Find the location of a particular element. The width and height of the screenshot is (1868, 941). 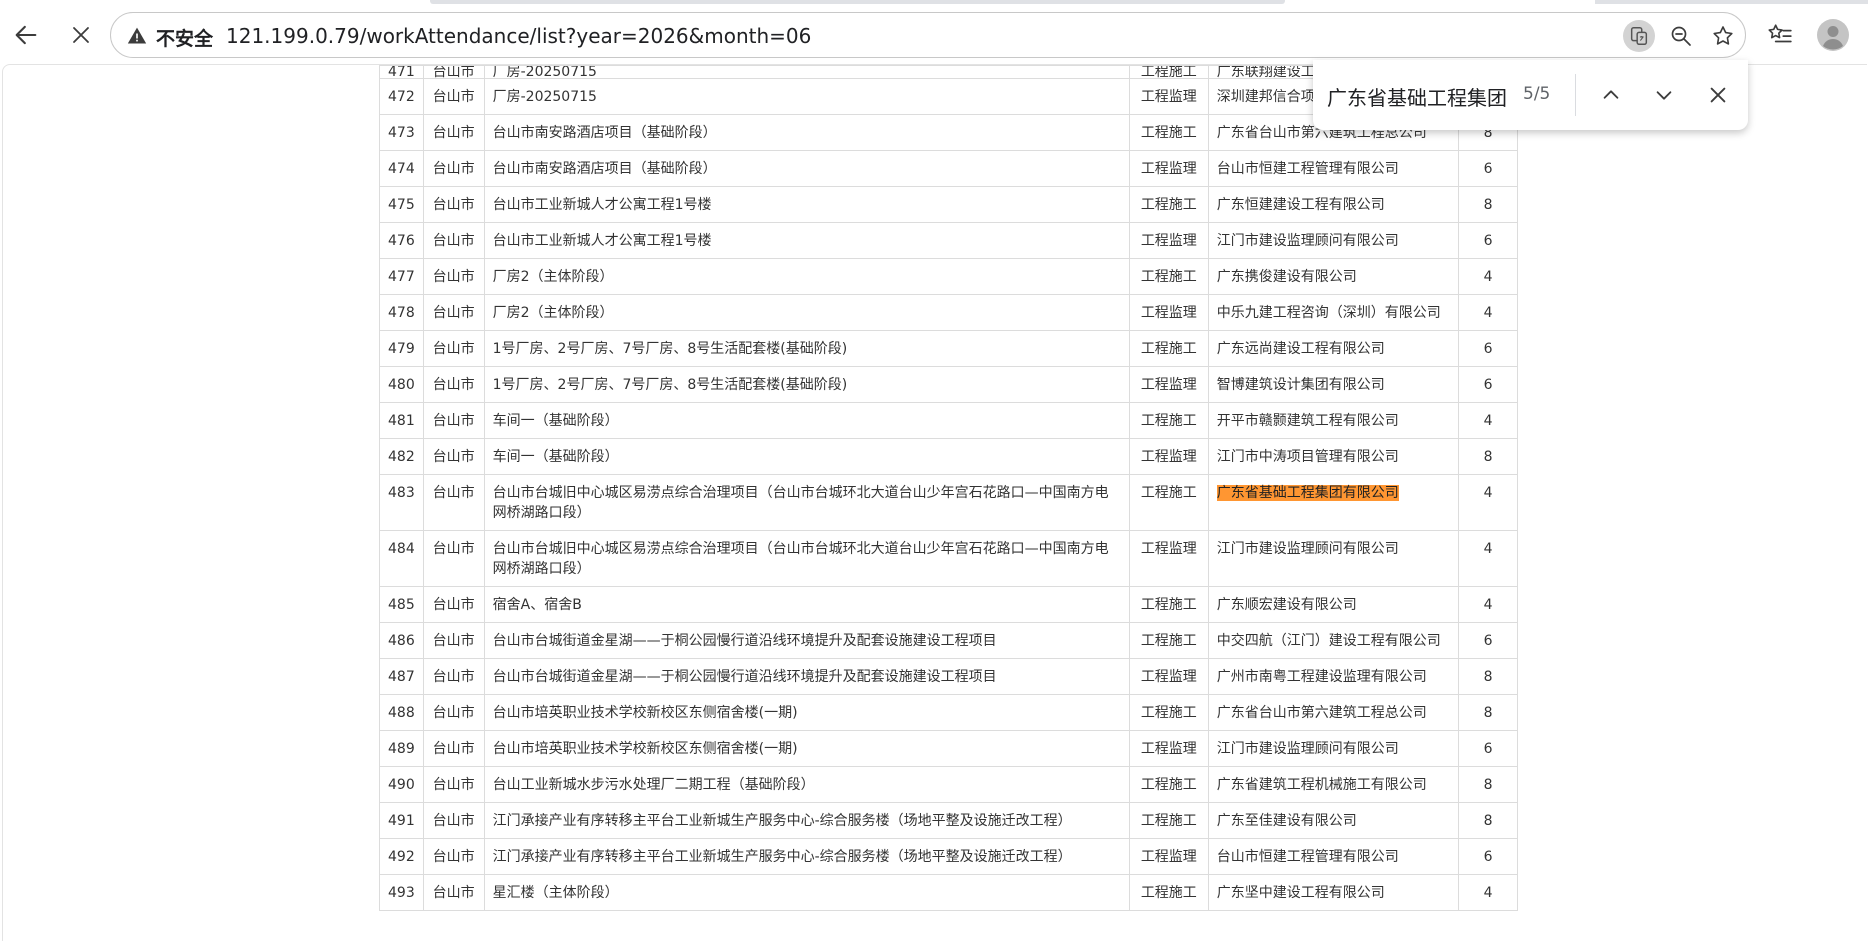

chevron-up-icon is located at coordinates (1611, 94).